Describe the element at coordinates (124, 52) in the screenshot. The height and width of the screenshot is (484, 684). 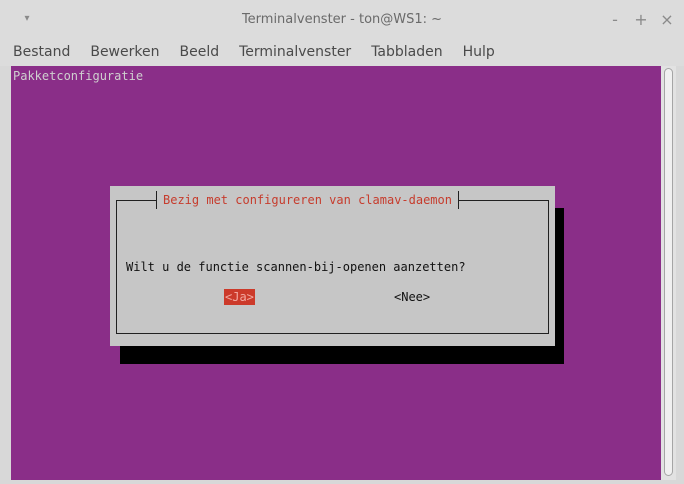
I see `menu-bewerken: Bewerken` at that location.